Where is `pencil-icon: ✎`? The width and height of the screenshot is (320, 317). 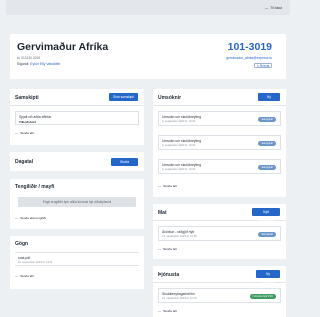 pencil-icon: ✎ is located at coordinates (258, 66).